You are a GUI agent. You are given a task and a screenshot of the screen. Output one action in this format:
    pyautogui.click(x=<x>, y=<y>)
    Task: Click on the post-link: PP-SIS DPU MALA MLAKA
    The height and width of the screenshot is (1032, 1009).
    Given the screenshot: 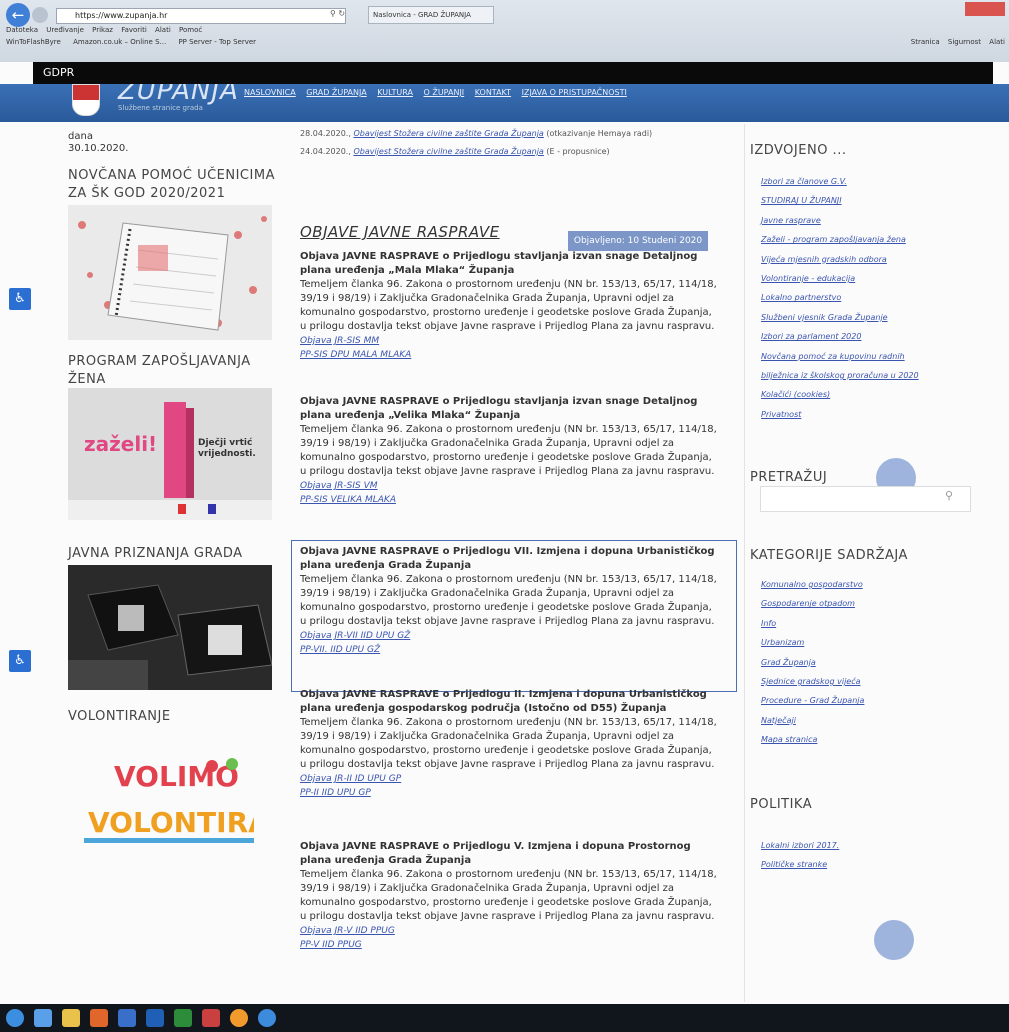 What is the action you would take?
    pyautogui.click(x=510, y=355)
    